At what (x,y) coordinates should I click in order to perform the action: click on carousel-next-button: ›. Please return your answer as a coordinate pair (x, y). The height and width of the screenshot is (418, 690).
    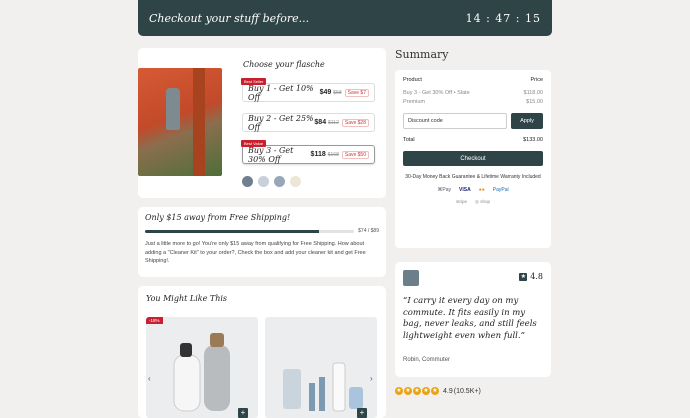
    Looking at the image, I should click on (371, 378).